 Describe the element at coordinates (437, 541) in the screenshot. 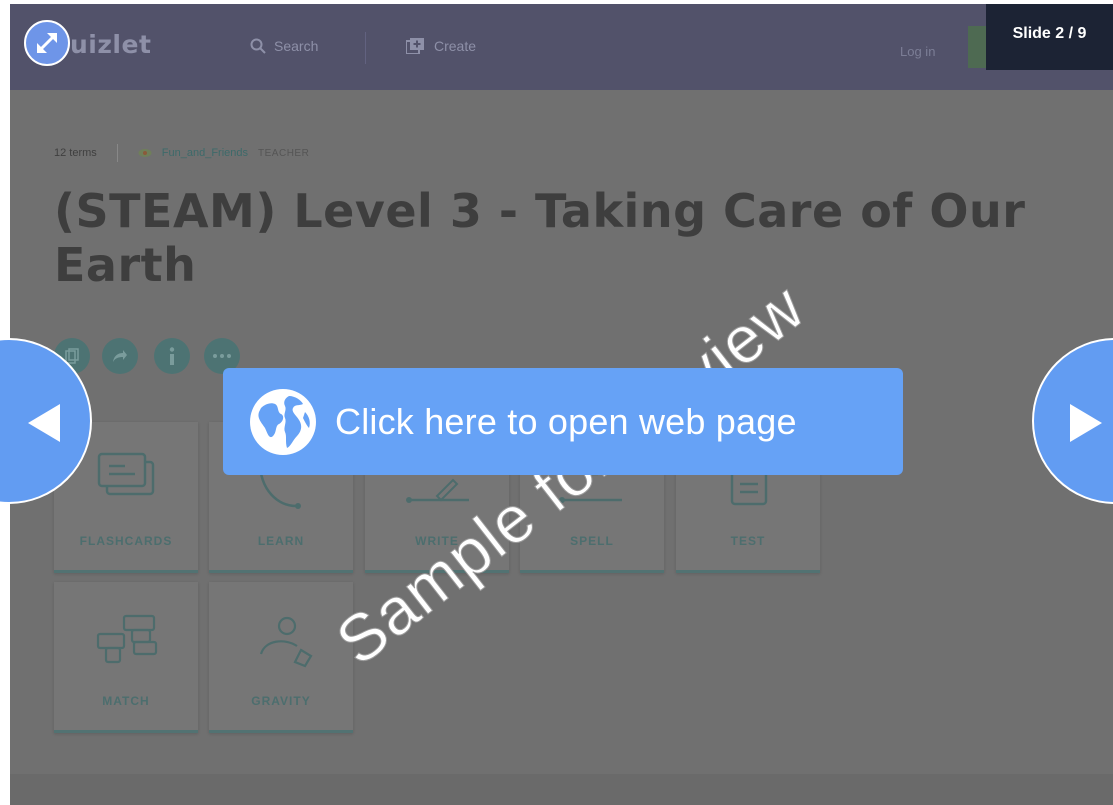

I see `study-card-label: WRITE` at that location.